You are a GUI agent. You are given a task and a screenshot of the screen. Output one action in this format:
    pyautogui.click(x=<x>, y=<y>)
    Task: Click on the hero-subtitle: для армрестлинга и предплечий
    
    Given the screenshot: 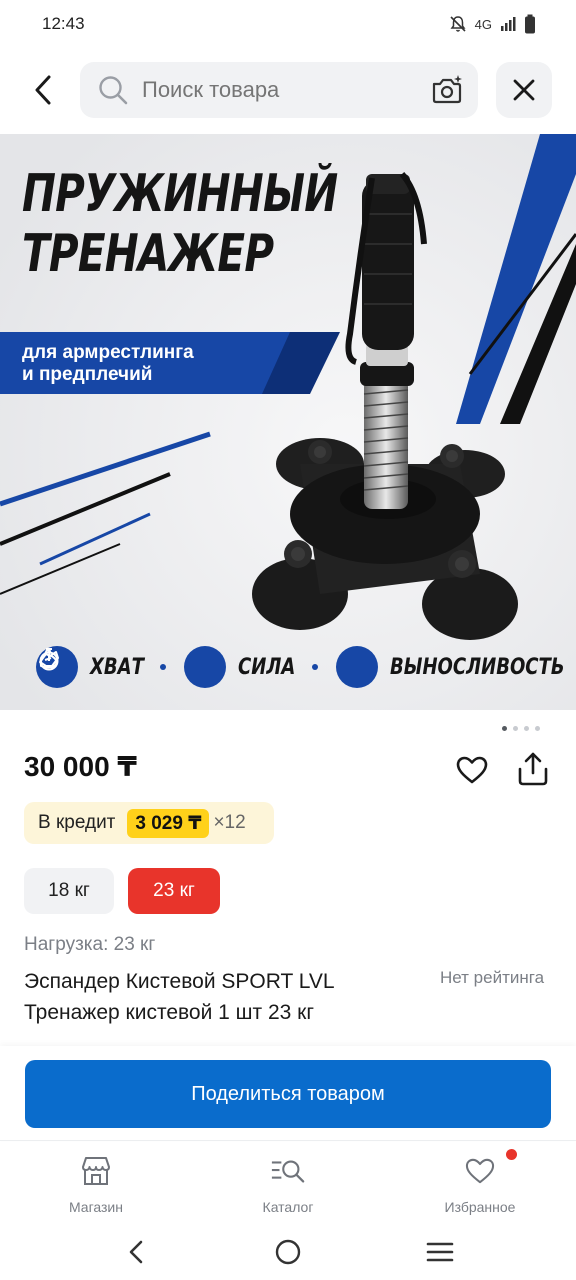 What is the action you would take?
    pyautogui.click(x=108, y=364)
    